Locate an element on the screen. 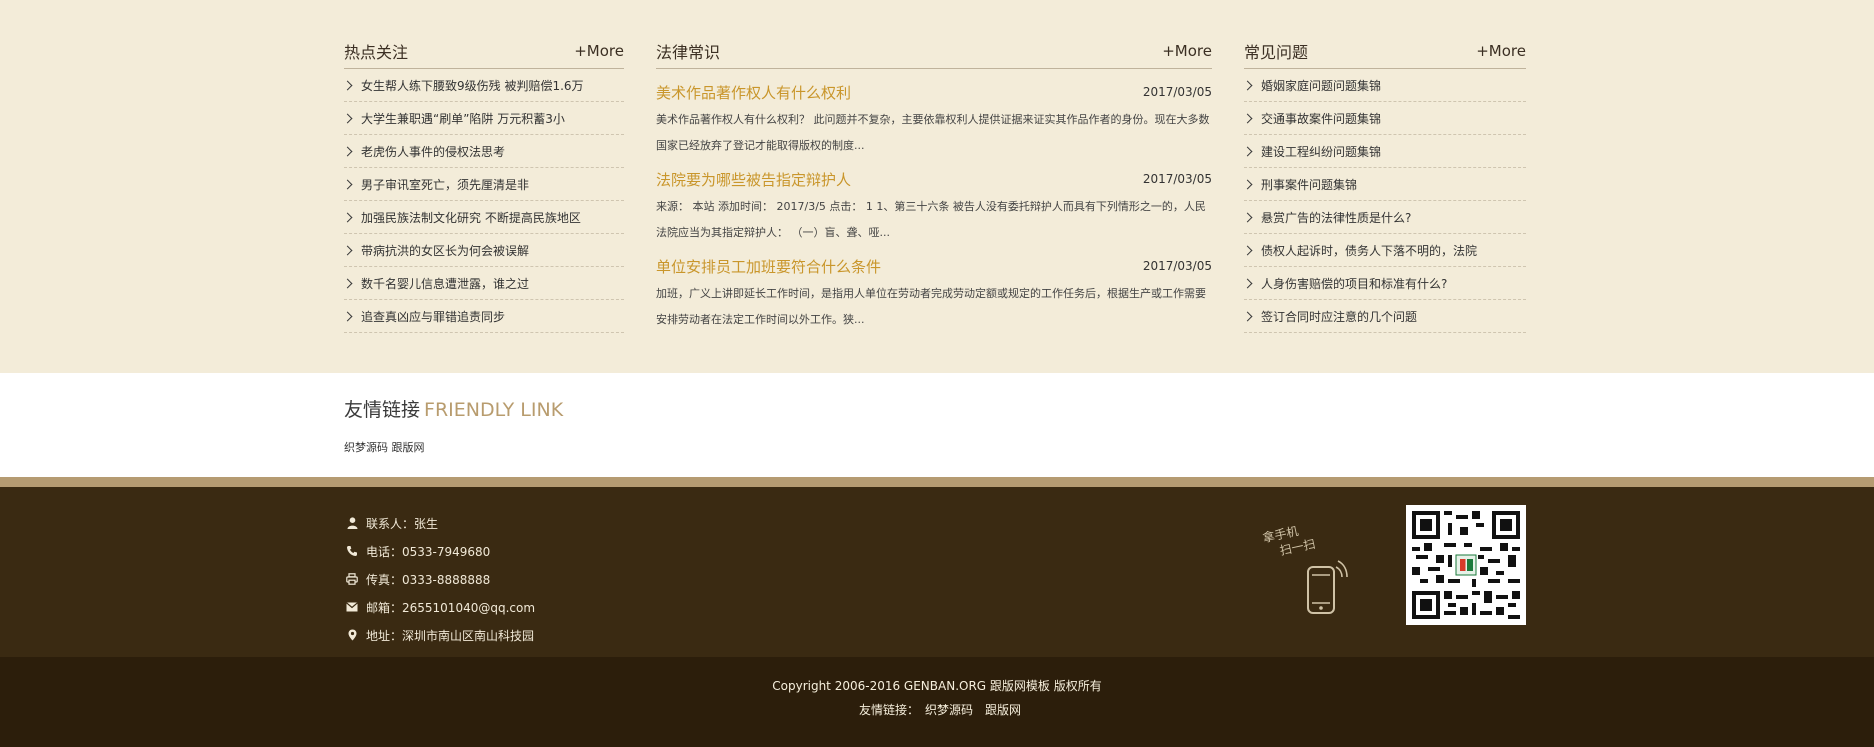 This screenshot has height=747, width=1874. list-item-link: 刑事案件问题集锦 is located at coordinates (1309, 184).